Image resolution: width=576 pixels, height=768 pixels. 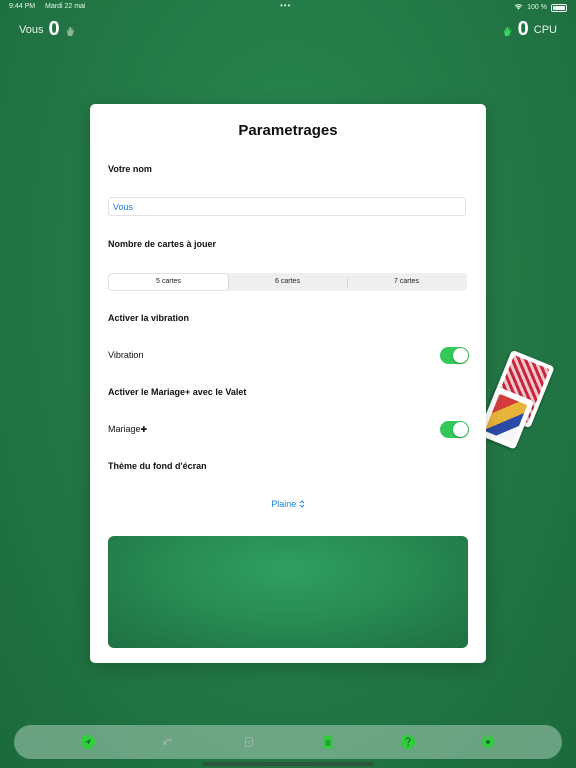 I want to click on card-count-segmented: 5 cartes 6 cartes 7 cartes, so click(x=287, y=282).